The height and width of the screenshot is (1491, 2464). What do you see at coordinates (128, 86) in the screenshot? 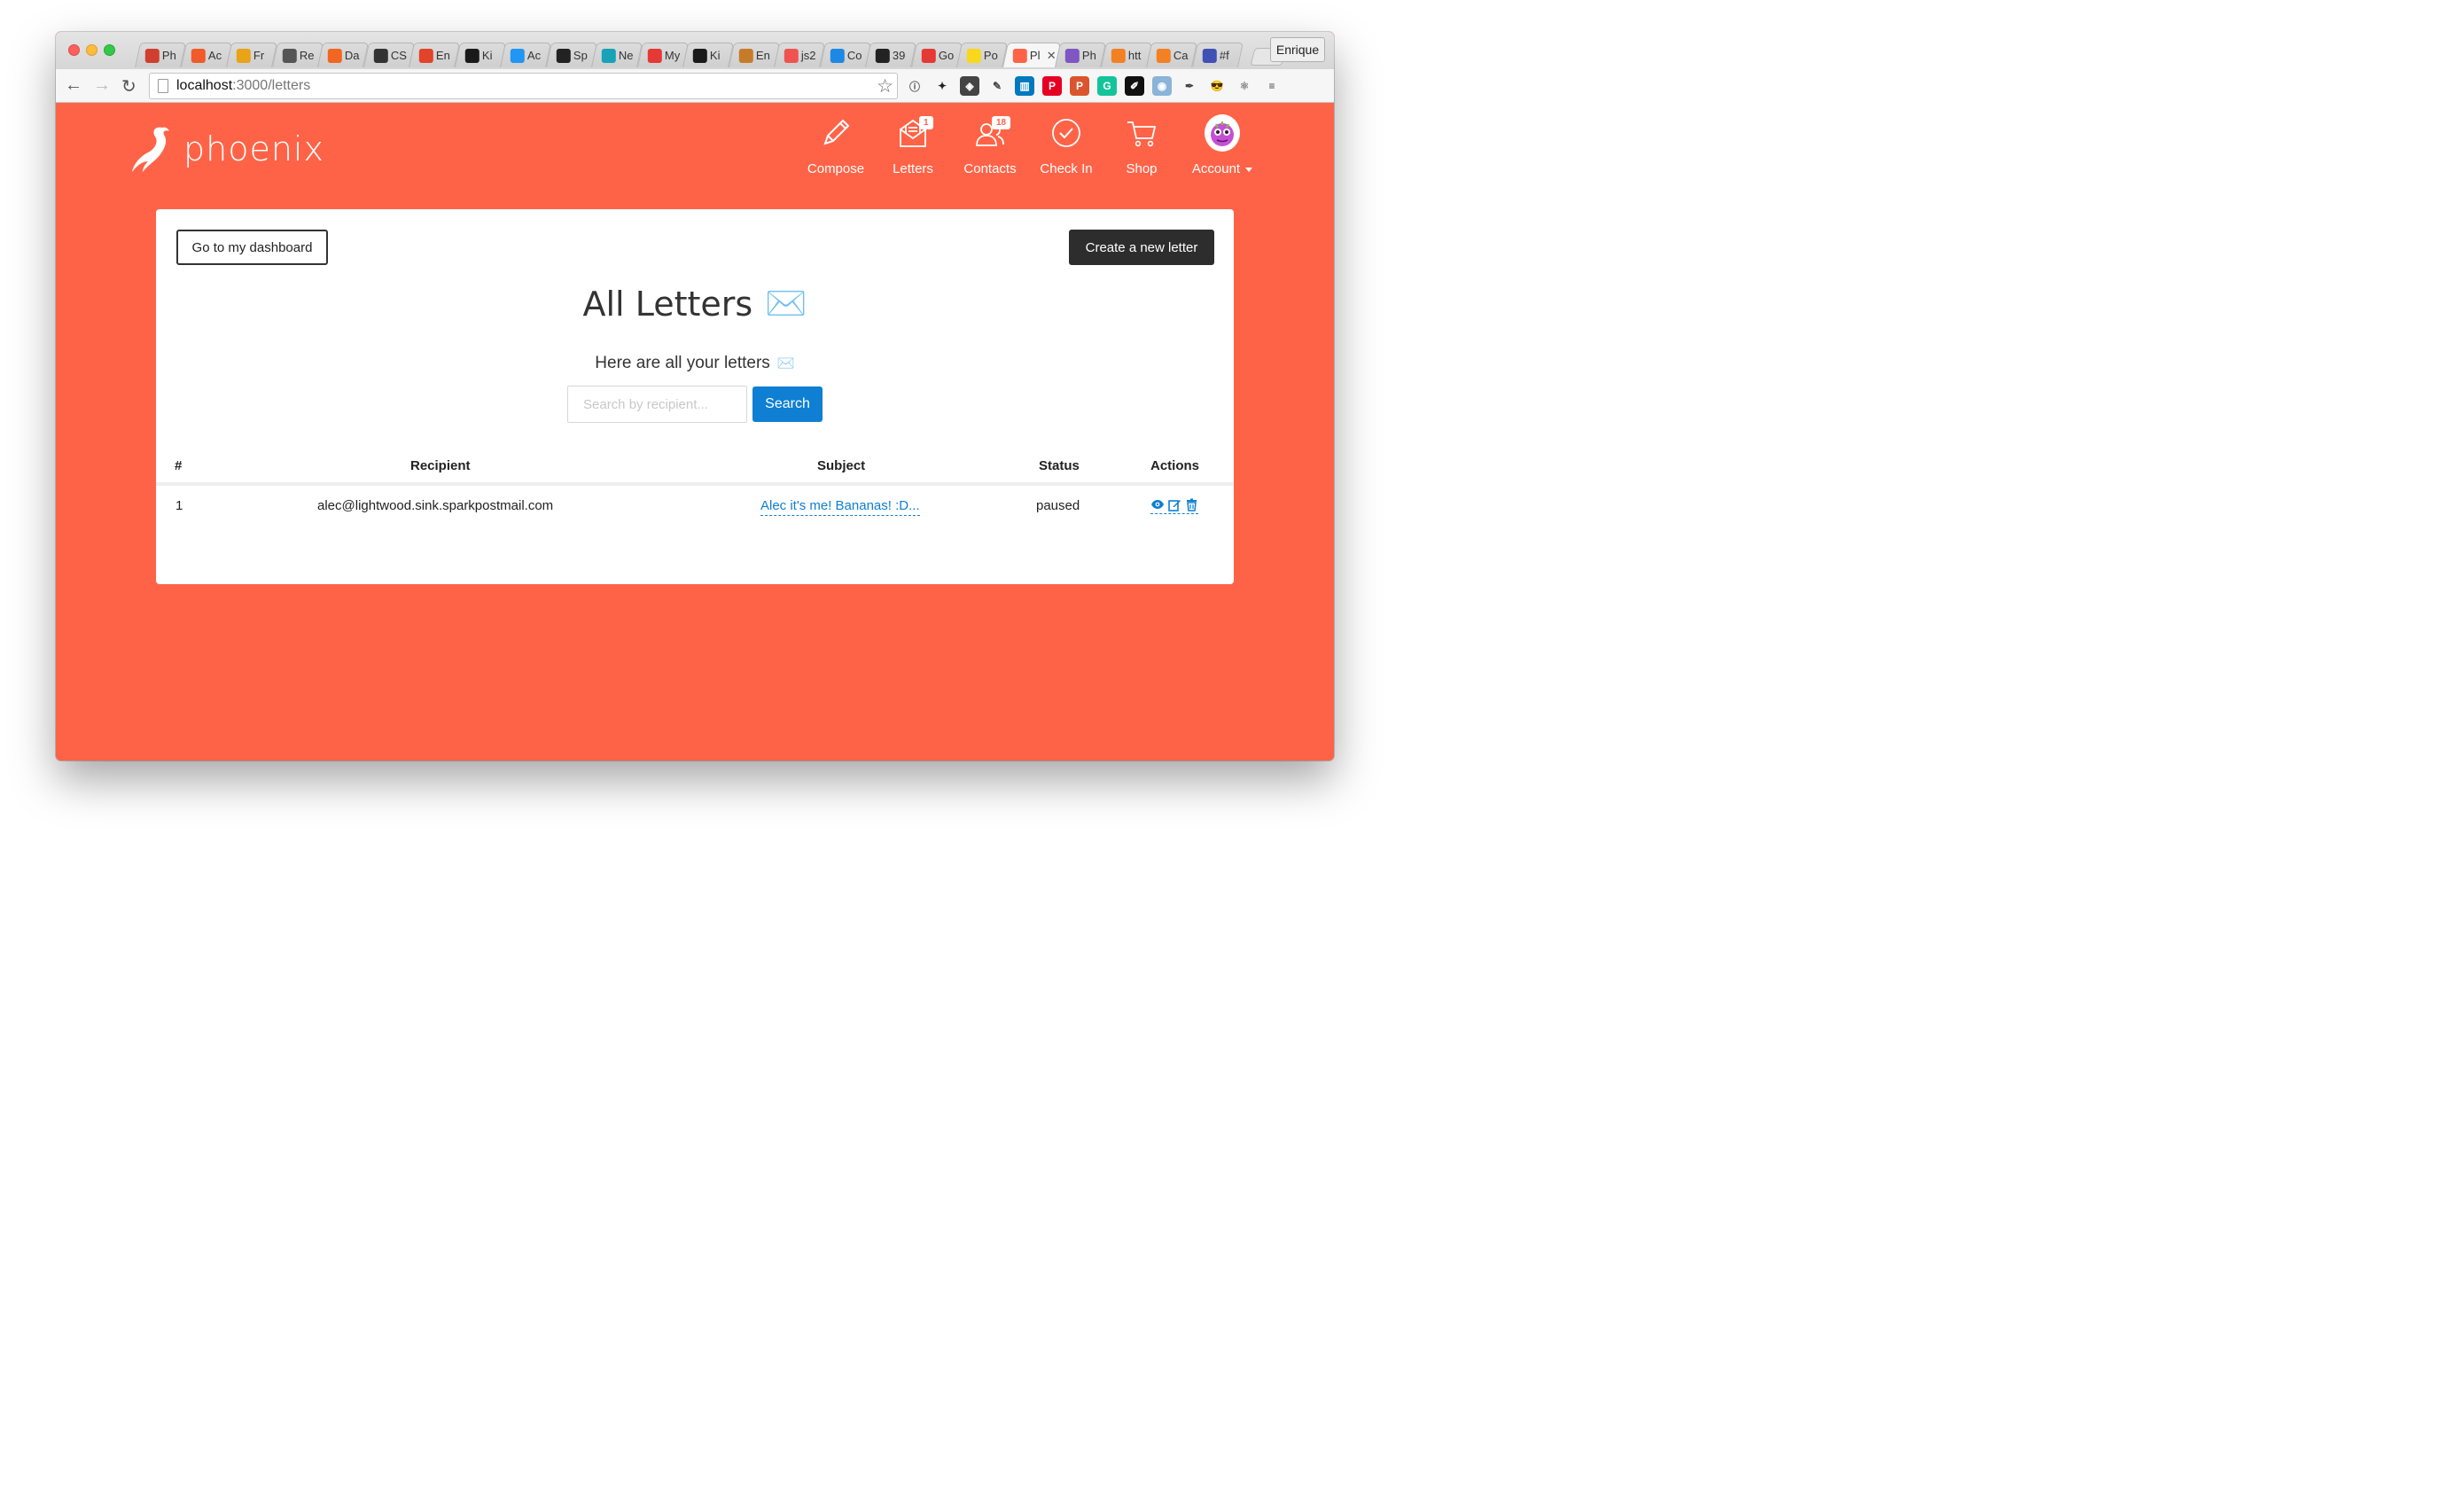
I see `reload-icon: ↻` at bounding box center [128, 86].